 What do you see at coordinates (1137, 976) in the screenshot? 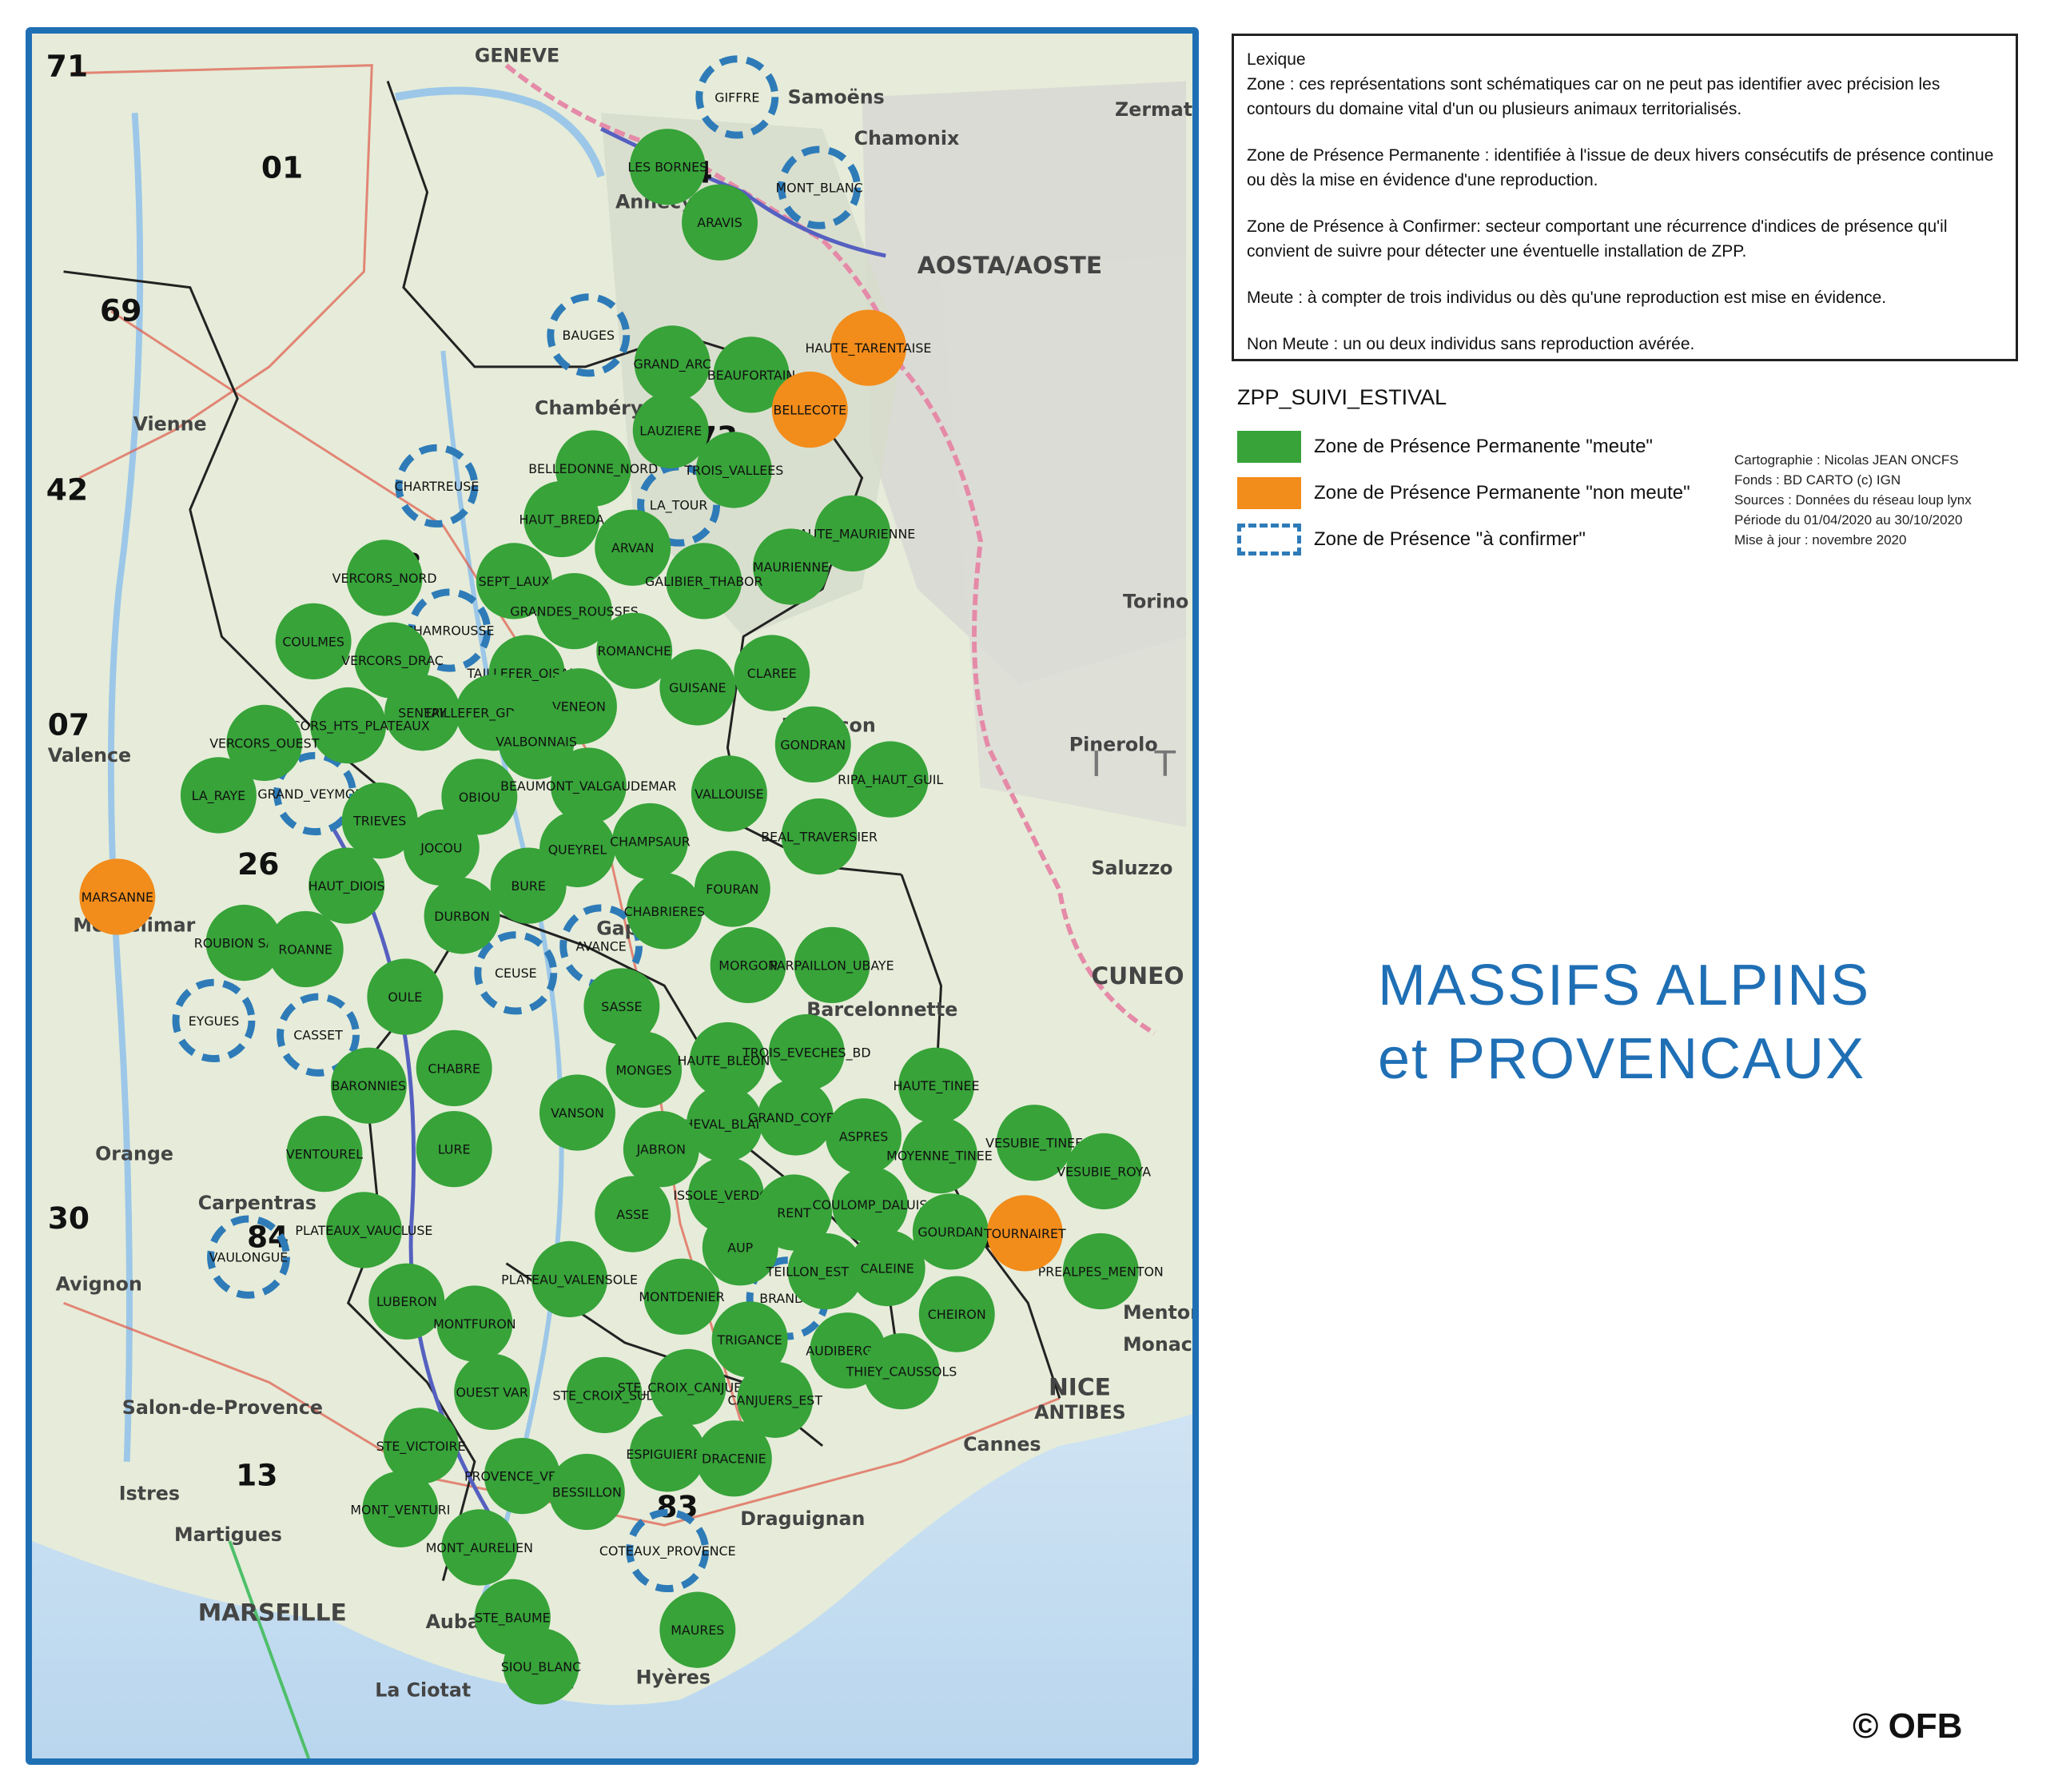
I see `place-label: CUNEO` at bounding box center [1137, 976].